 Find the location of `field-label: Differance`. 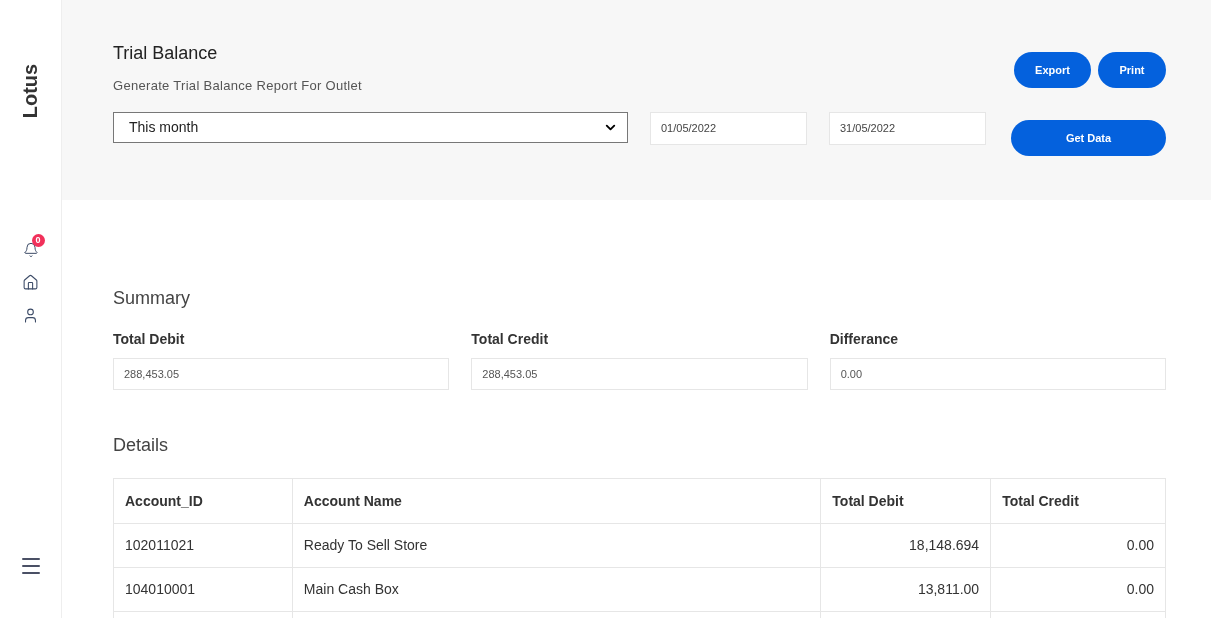

field-label: Differance is located at coordinates (864, 339).